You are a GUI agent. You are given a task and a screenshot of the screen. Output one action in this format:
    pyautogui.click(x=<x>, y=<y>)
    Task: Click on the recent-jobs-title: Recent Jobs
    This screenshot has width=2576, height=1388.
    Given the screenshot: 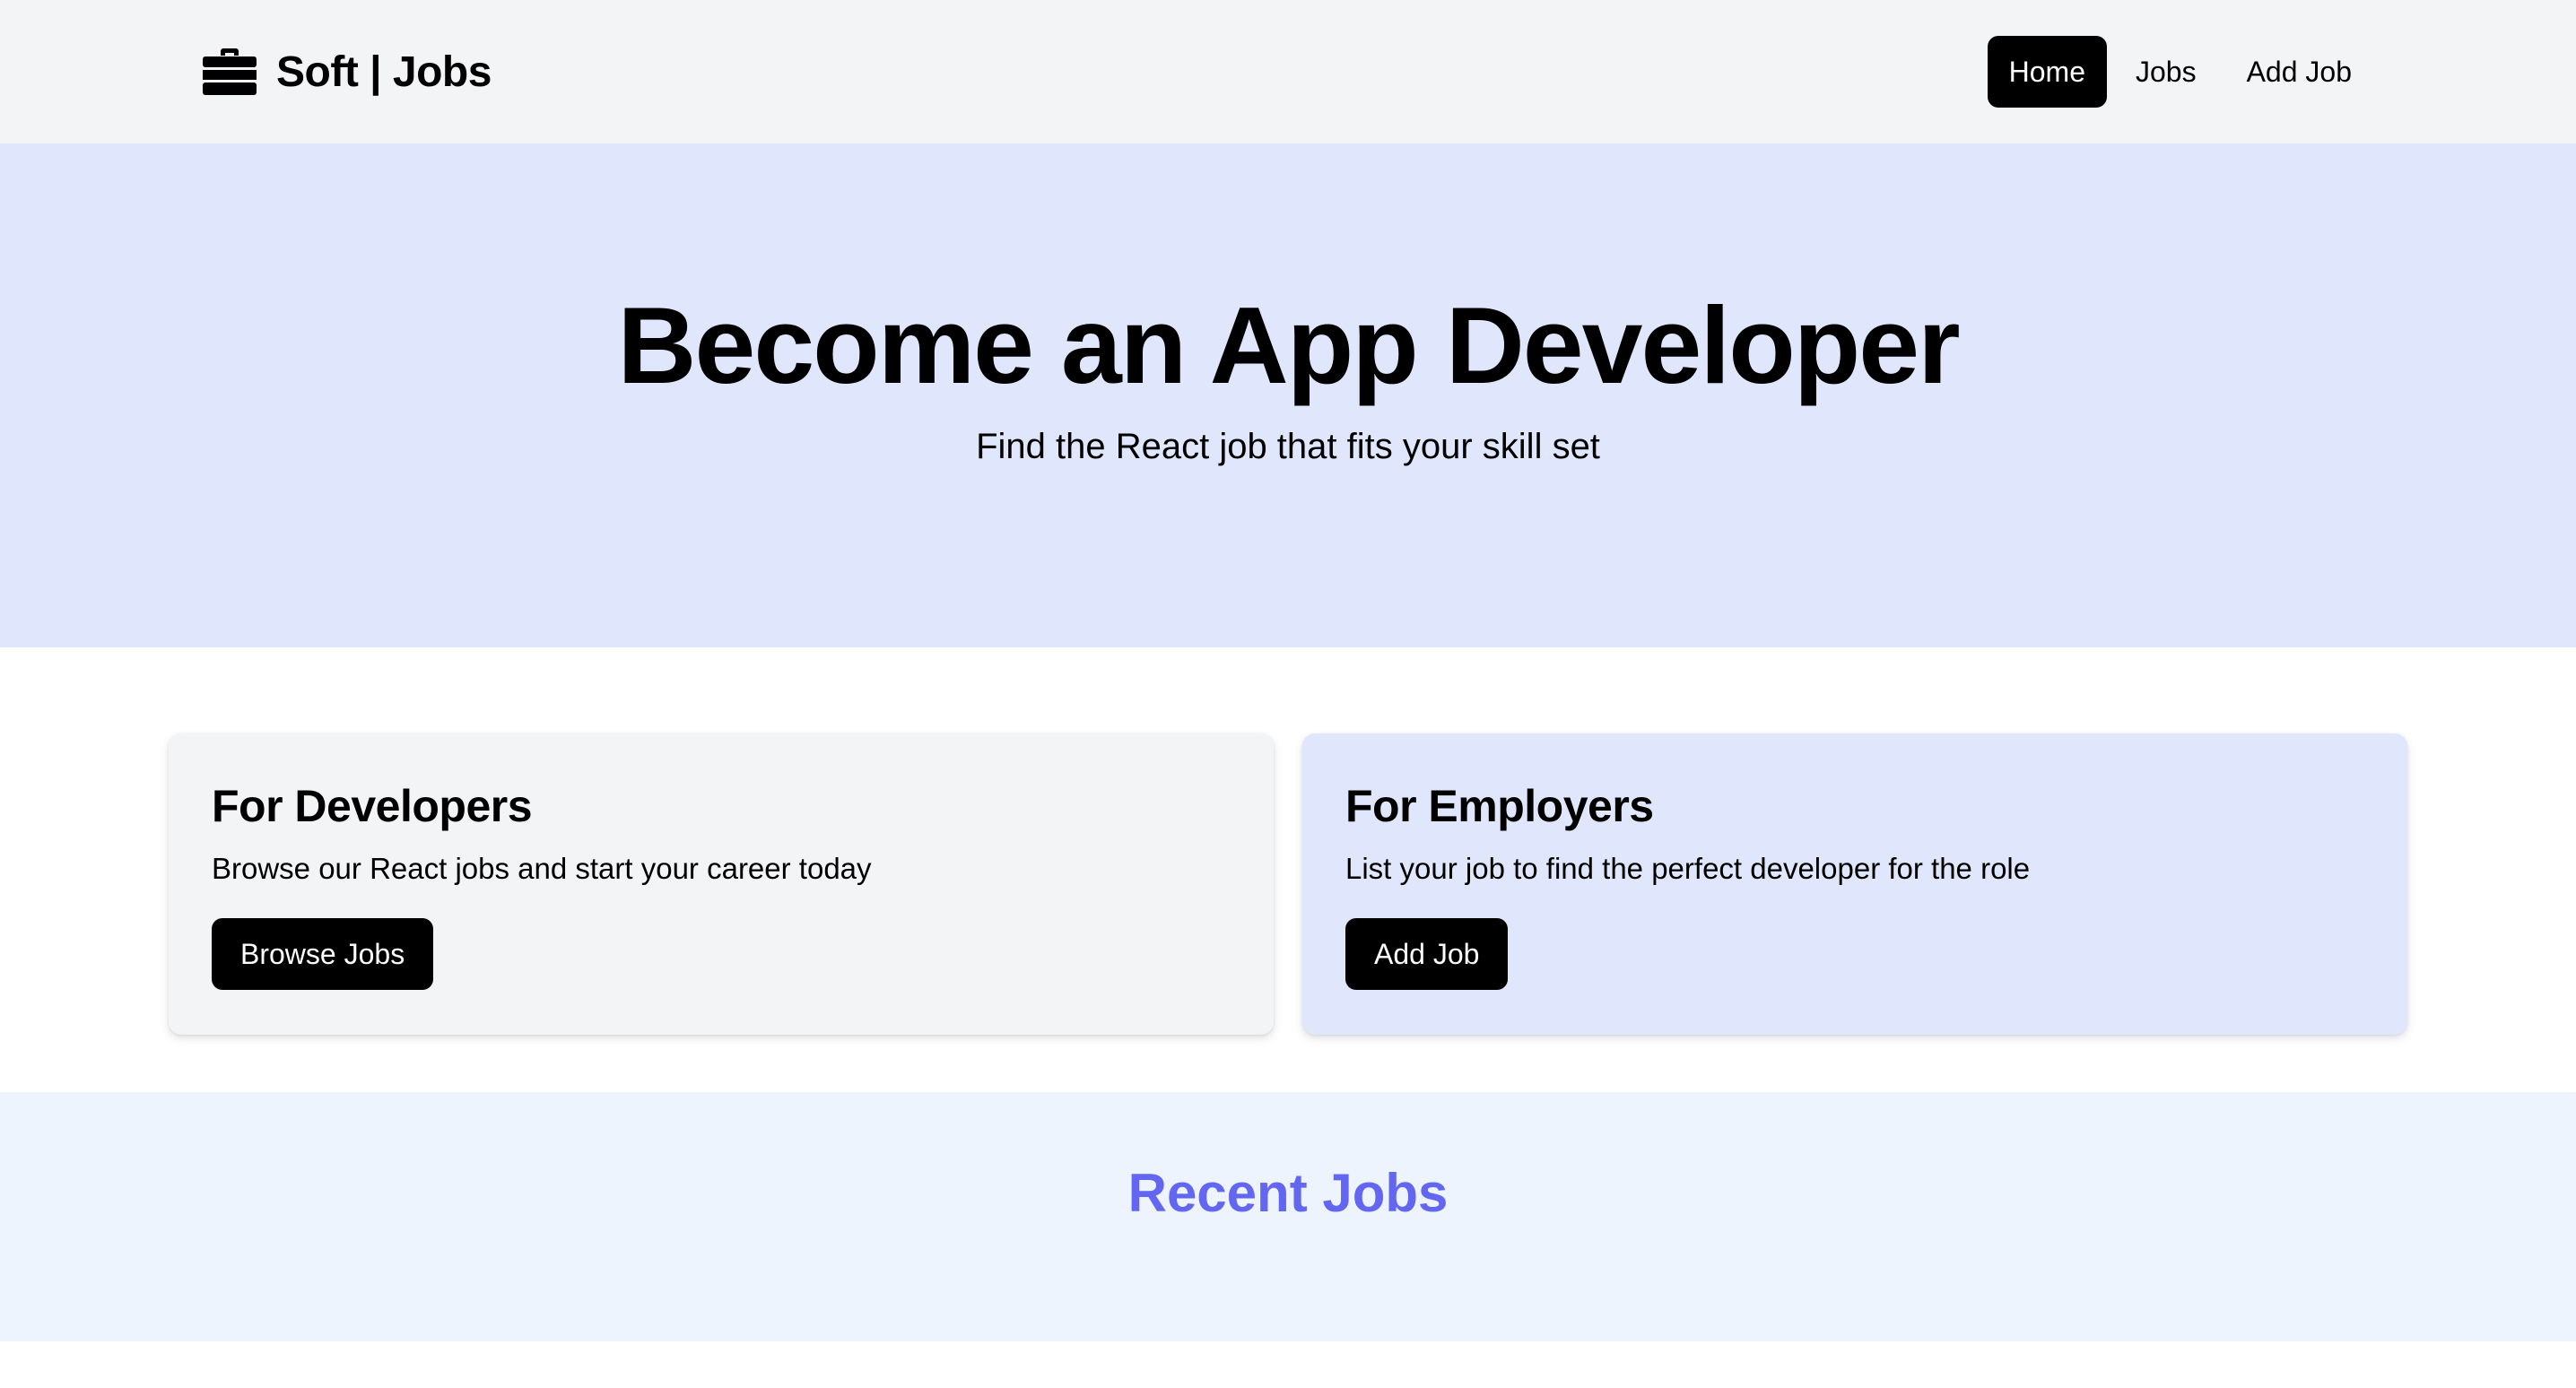 What is the action you would take?
    pyautogui.click(x=1288, y=1193)
    